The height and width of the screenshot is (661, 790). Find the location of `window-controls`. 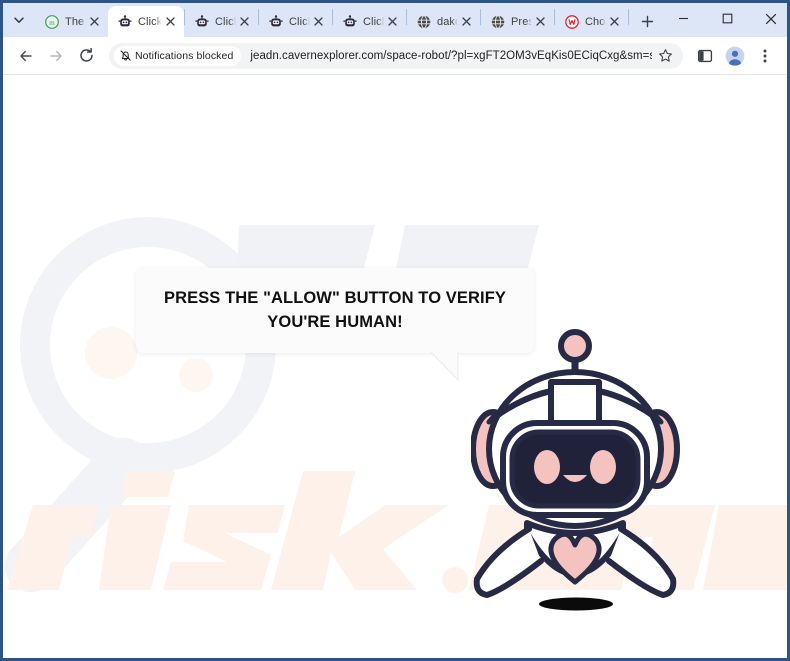

window-controls is located at coordinates (725, 20).